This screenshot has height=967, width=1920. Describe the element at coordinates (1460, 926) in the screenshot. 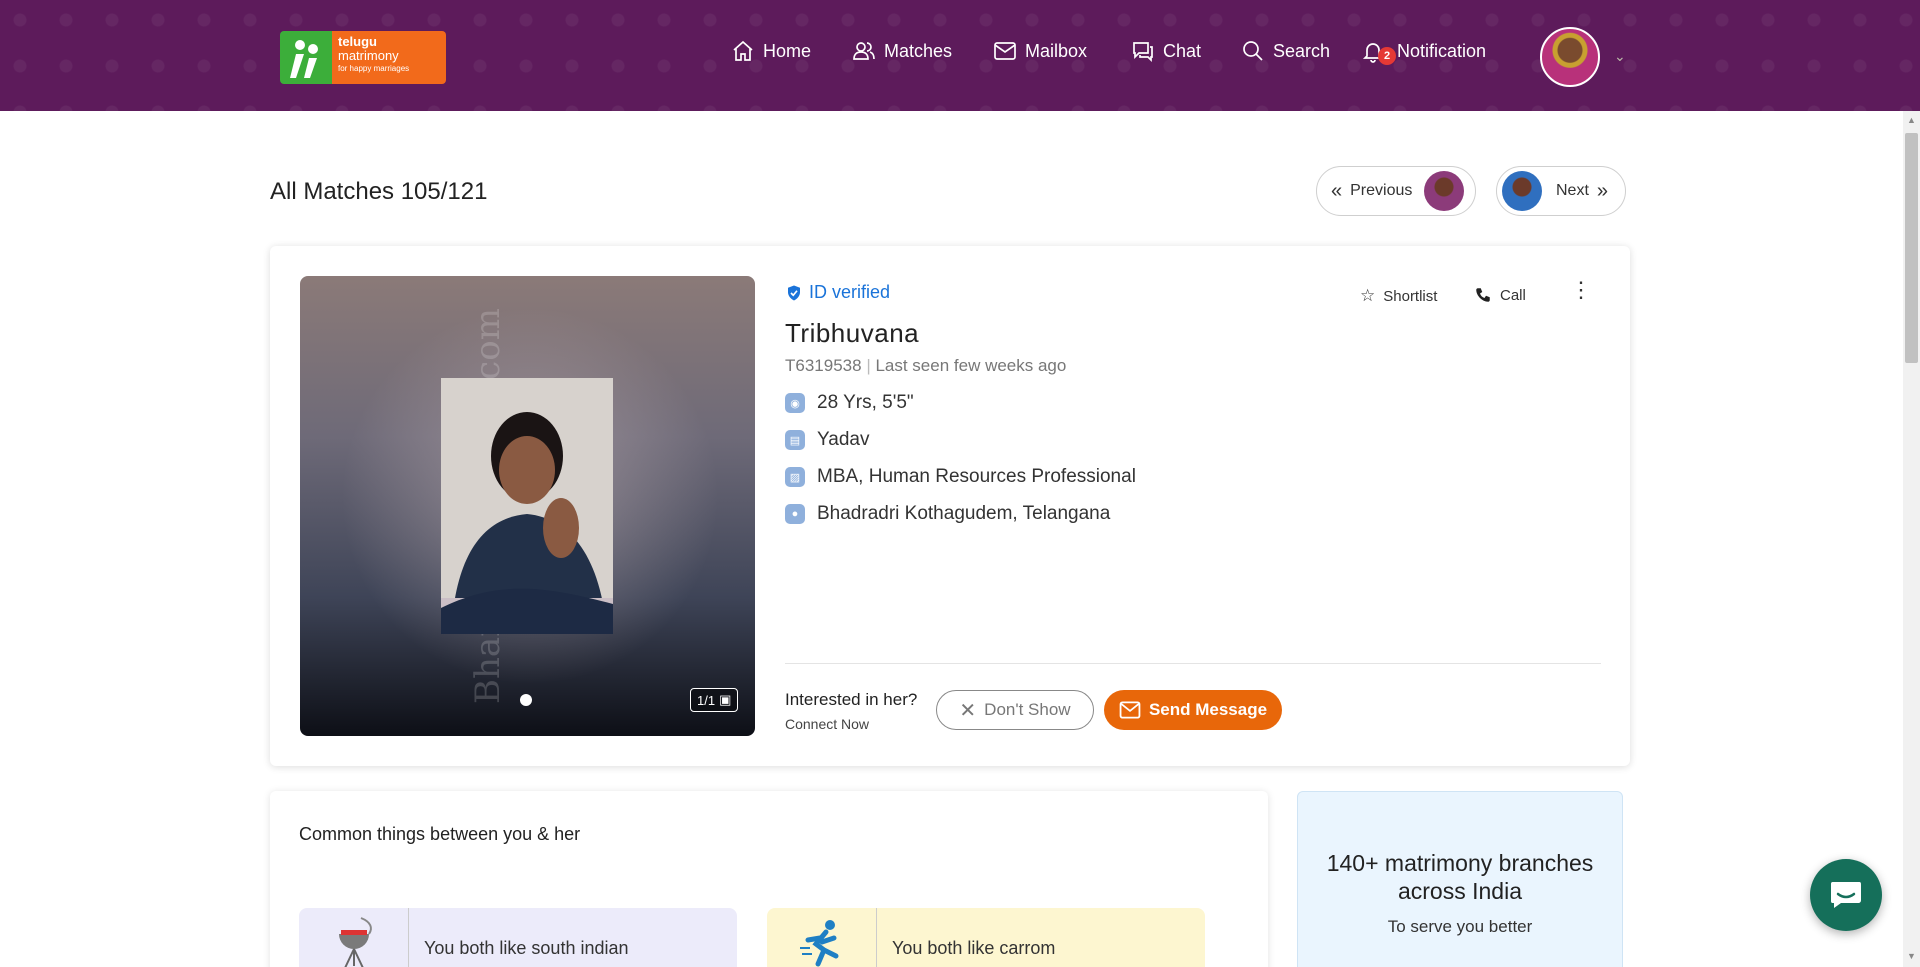

I see `branches-subtitle: To serve you better` at that location.